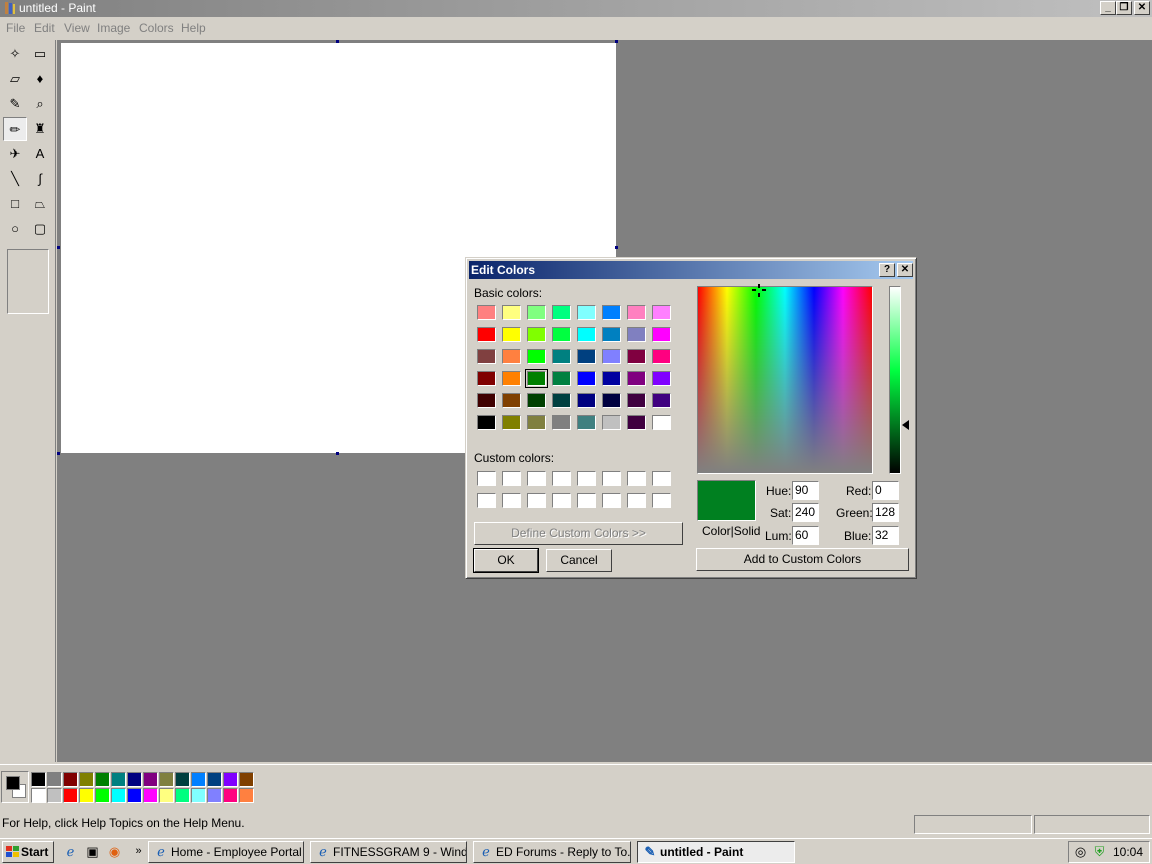  Describe the element at coordinates (805, 535) in the screenshot. I see `lum-input: 60` at that location.